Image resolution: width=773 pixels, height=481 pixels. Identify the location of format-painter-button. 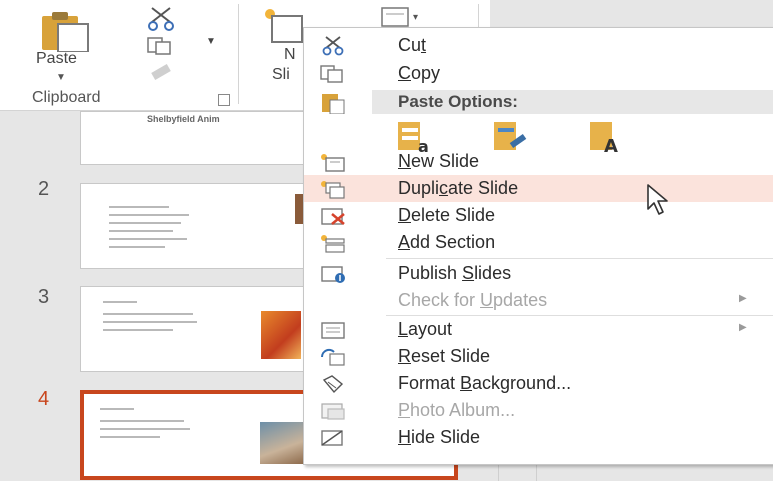
(162, 74).